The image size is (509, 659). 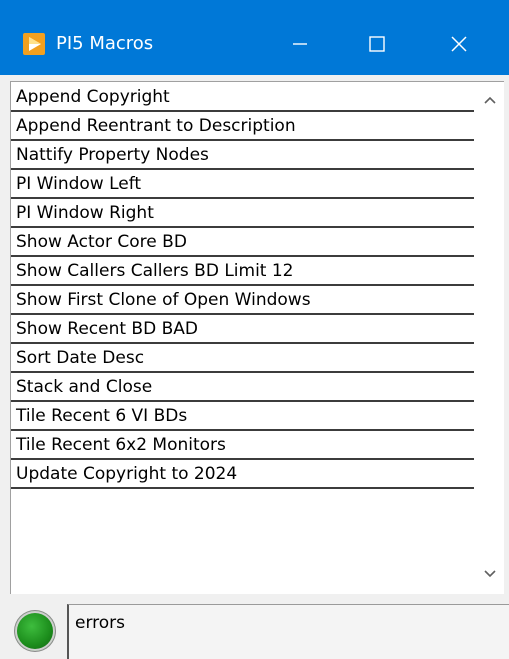 What do you see at coordinates (242, 416) in the screenshot?
I see `list-item: Tile Recent 6 VI BDs` at bounding box center [242, 416].